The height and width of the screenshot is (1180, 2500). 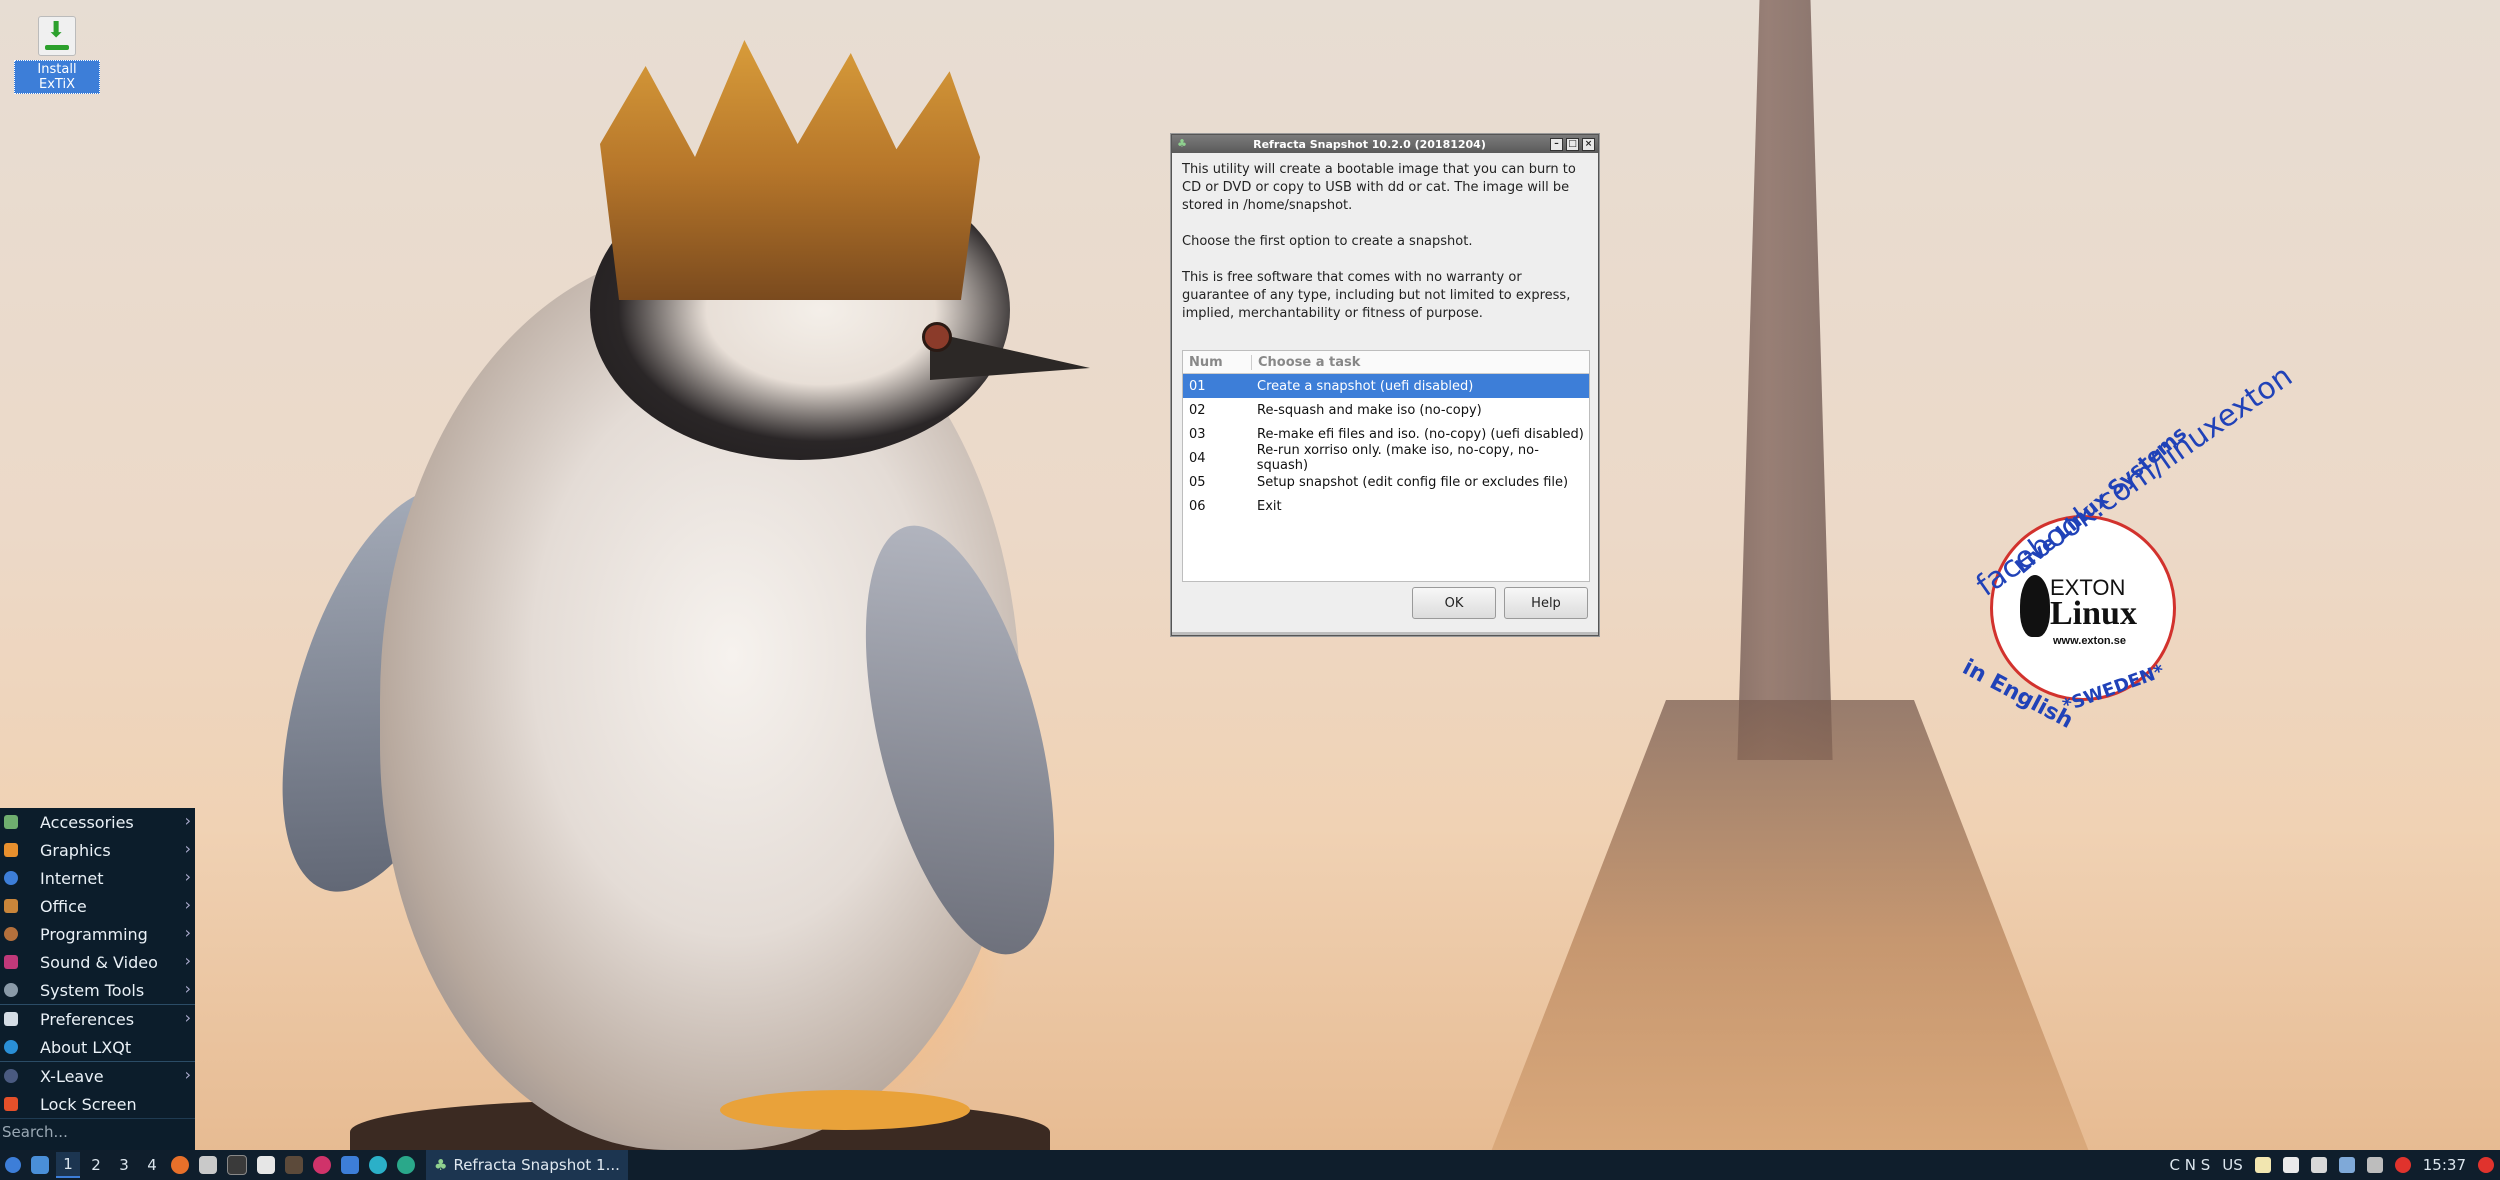 I want to click on task-row-01: 01 Create a snapshot (uefi disabled), so click(x=1386, y=386).